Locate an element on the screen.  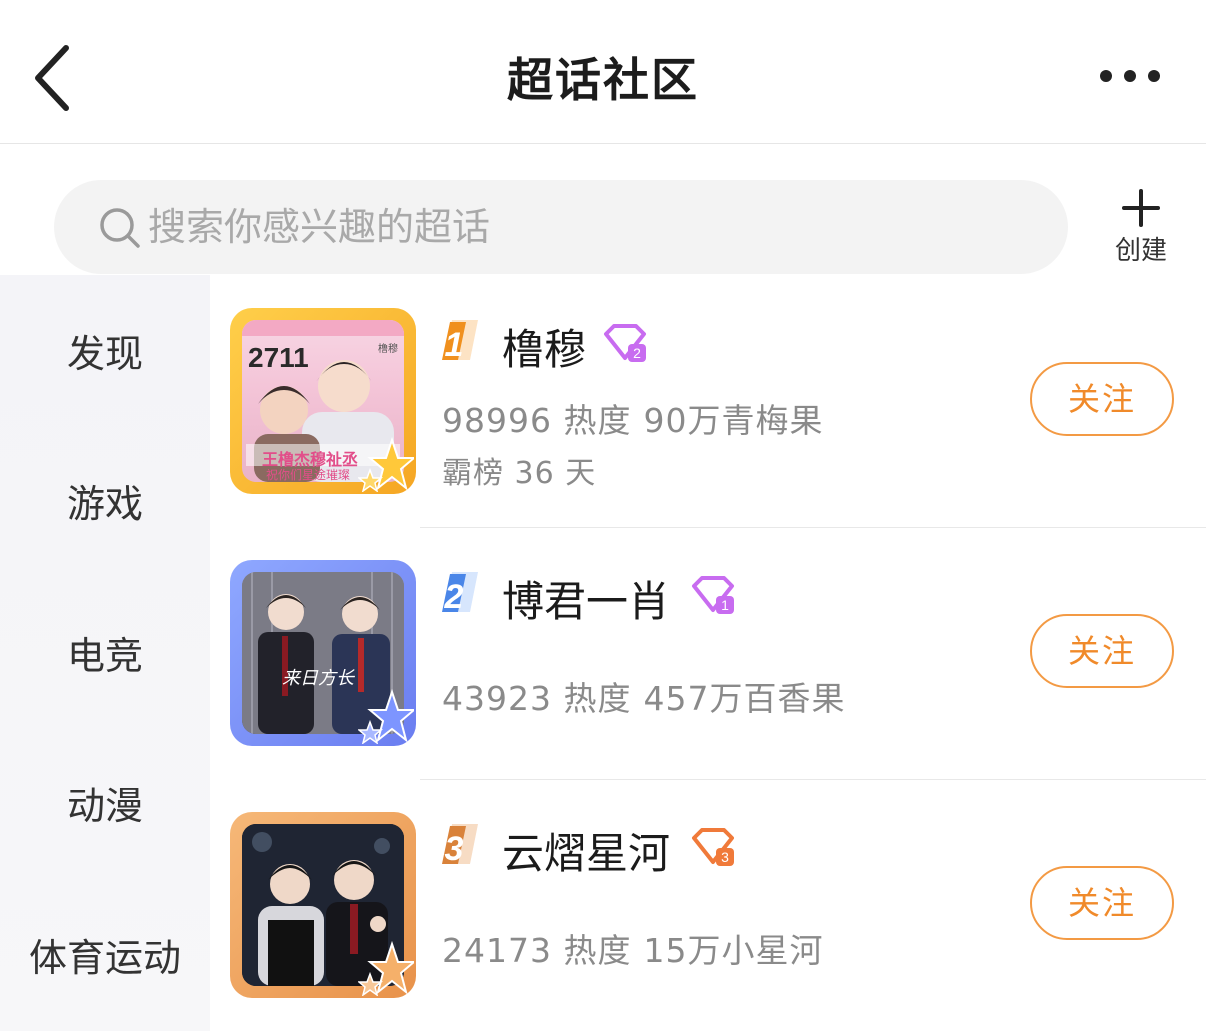
avatar-tag: 橹穆 is located at coordinates (388, 349).